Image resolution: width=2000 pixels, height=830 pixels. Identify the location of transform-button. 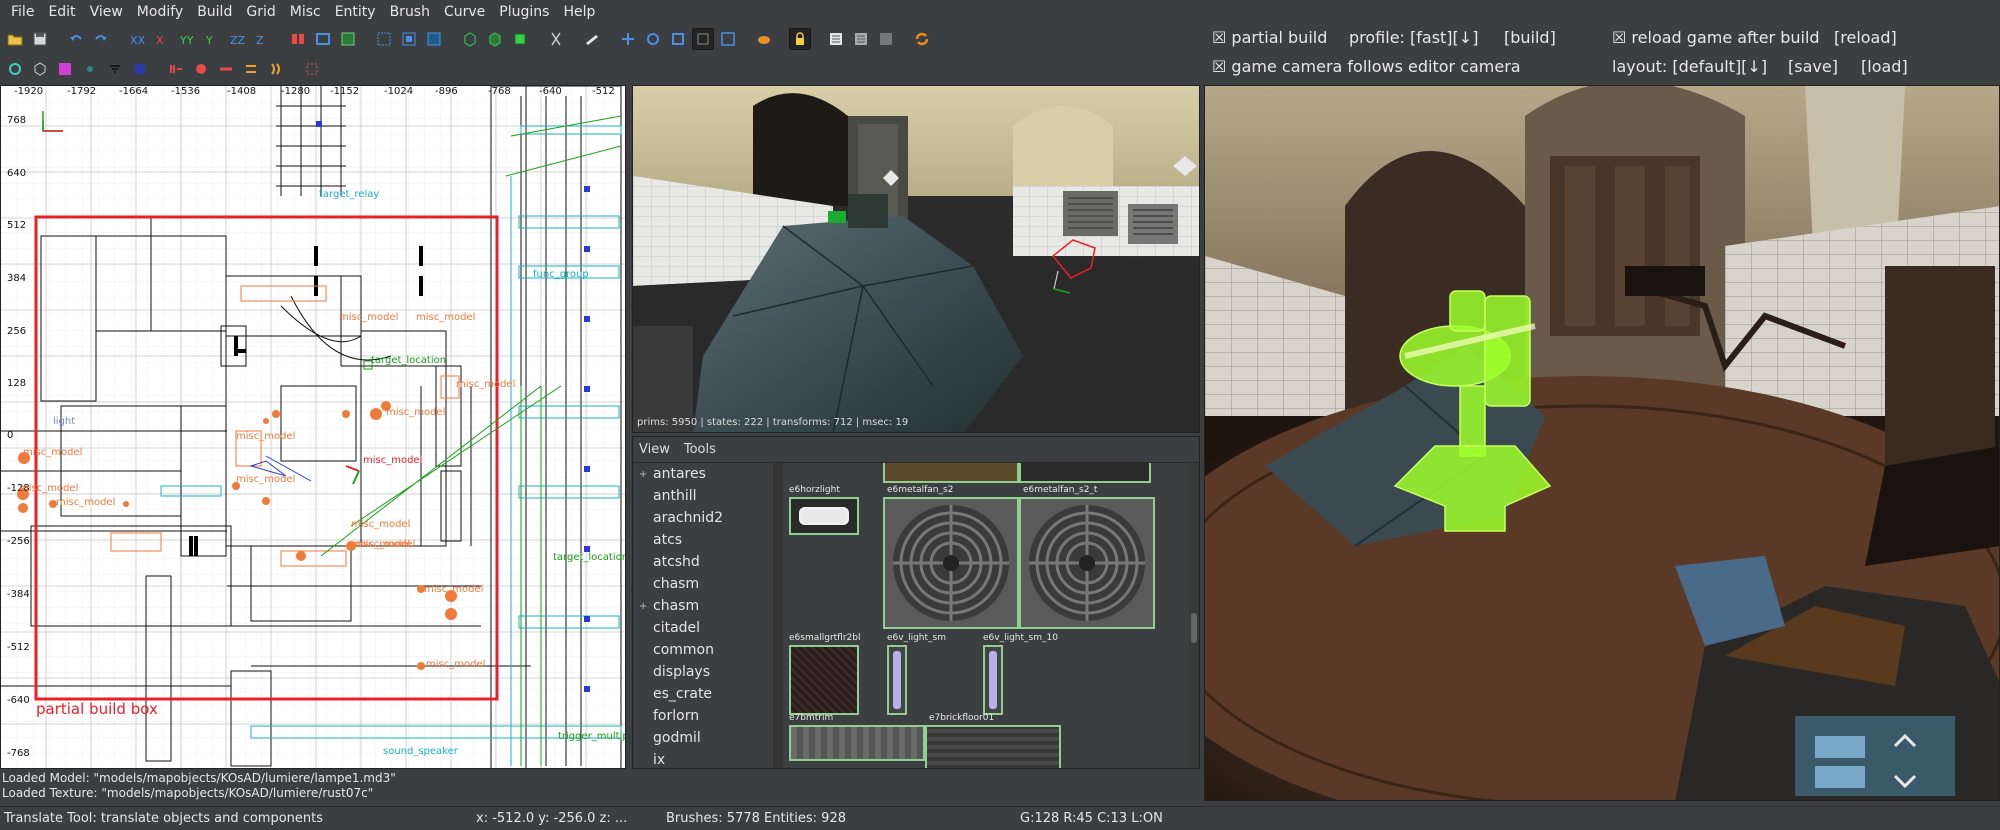
(728, 39).